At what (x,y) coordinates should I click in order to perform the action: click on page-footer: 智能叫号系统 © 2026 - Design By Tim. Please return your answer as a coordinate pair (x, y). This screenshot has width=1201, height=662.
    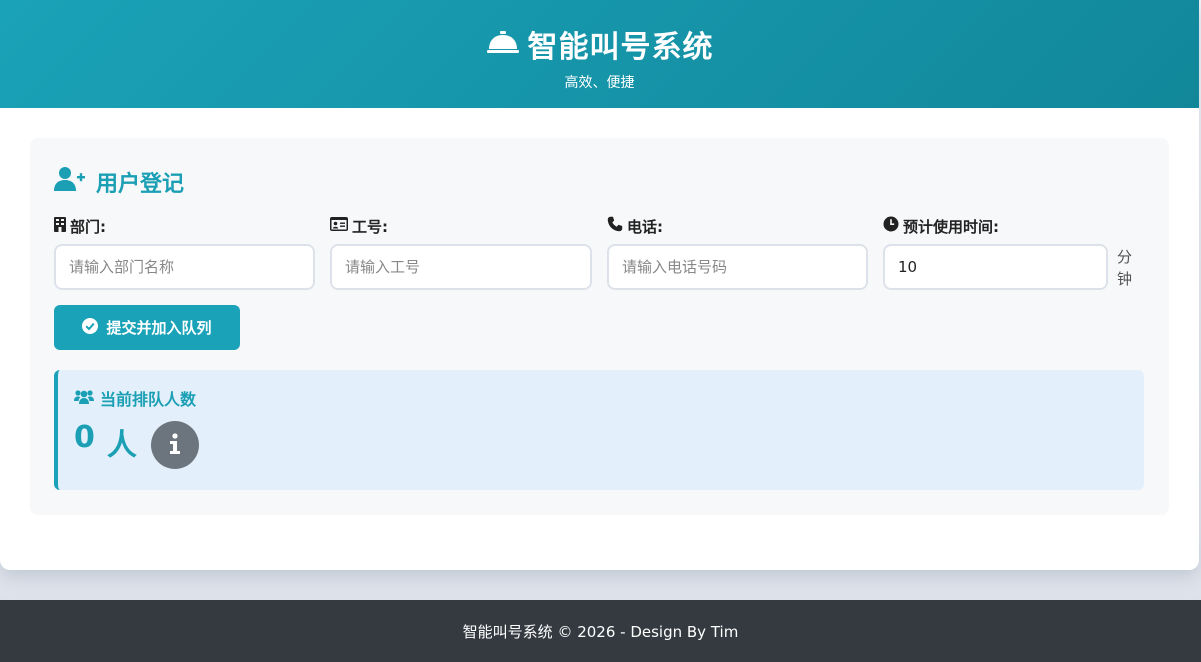
    Looking at the image, I should click on (600, 631).